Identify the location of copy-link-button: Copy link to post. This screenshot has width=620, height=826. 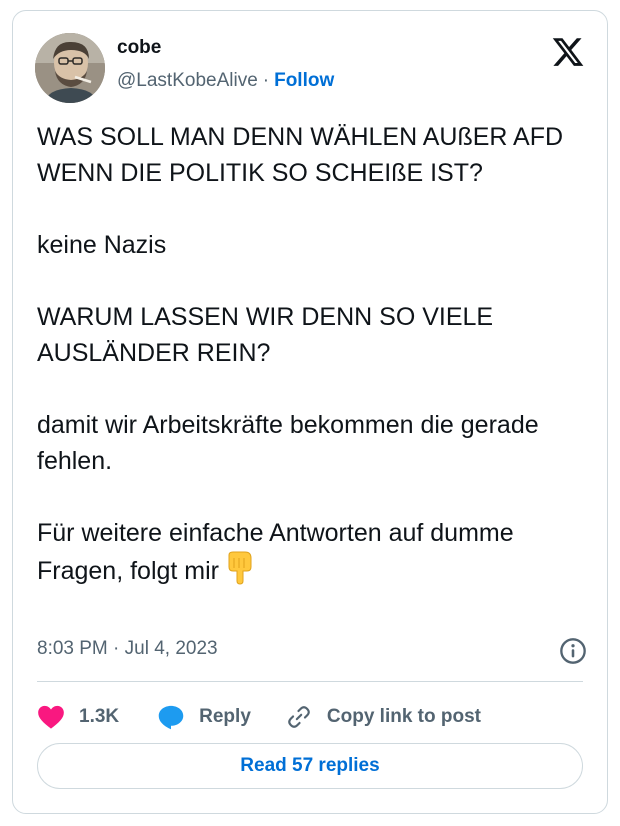
(383, 717).